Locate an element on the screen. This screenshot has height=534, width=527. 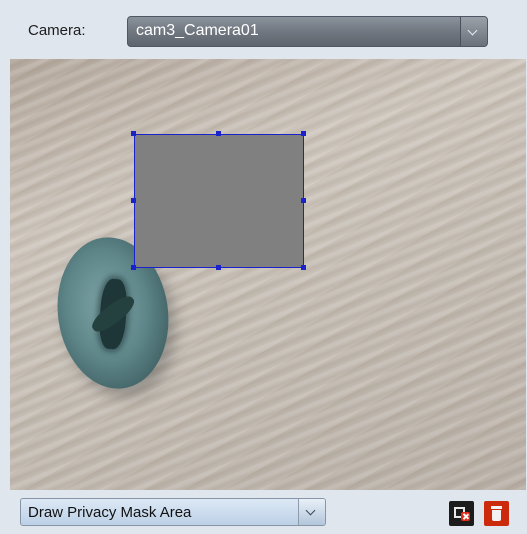
resize-handle-bottom-left is located at coordinates (133, 267).